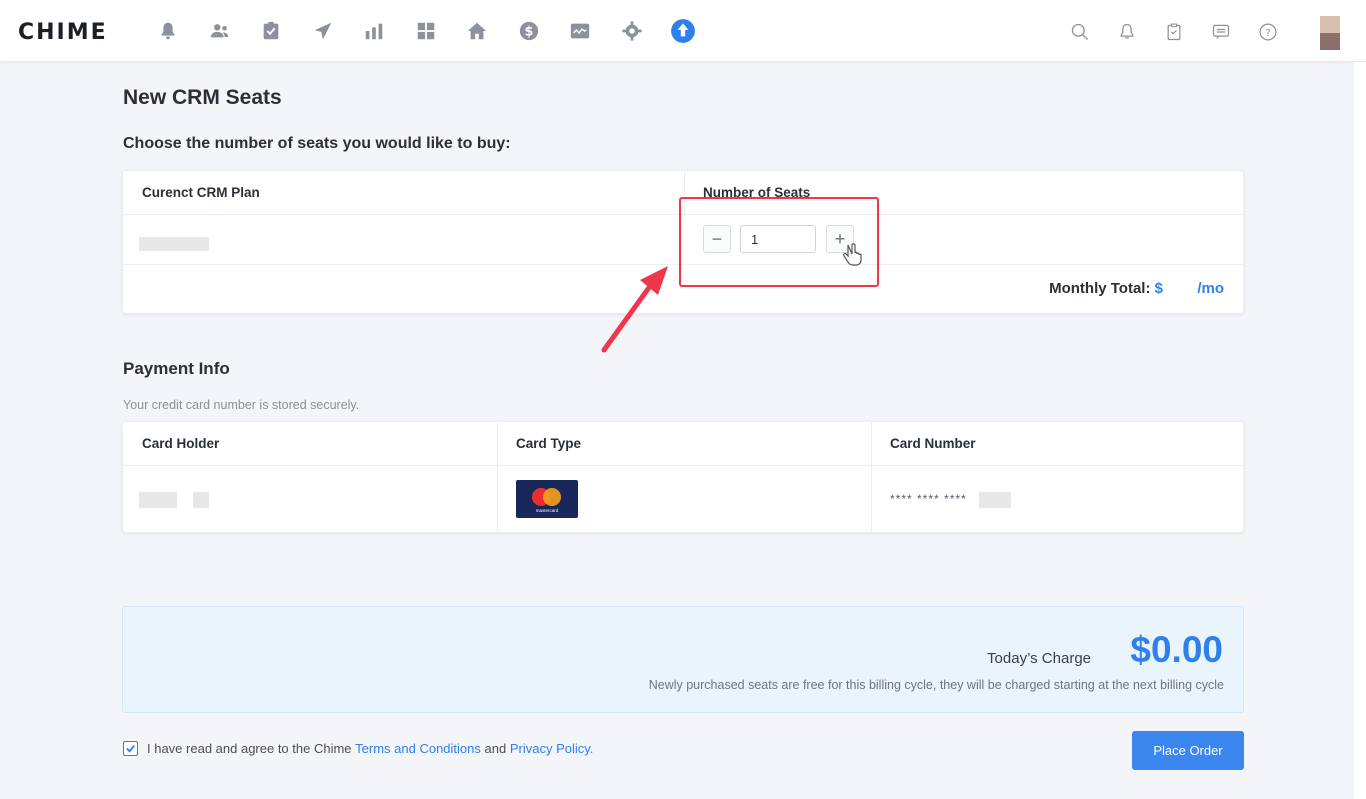  I want to click on message-icon, so click(1221, 32).